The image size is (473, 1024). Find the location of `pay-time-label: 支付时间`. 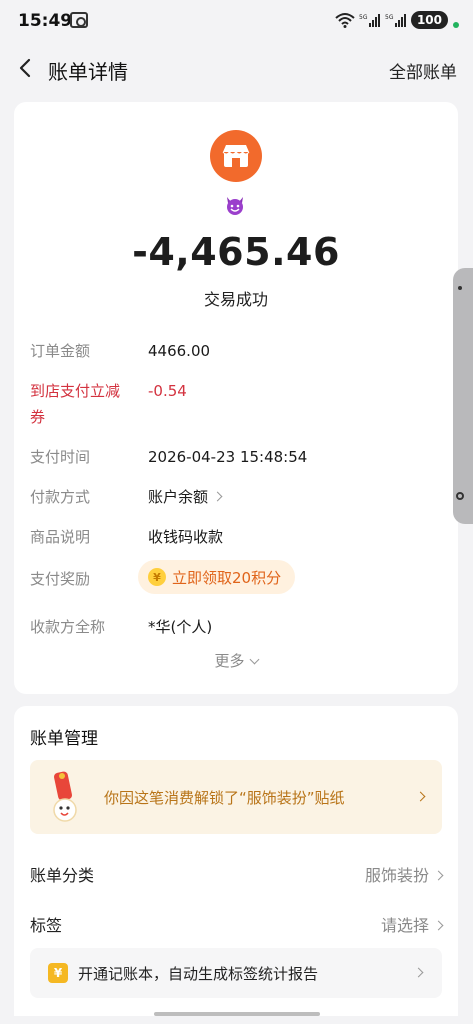

pay-time-label: 支付时间 is located at coordinates (60, 457).